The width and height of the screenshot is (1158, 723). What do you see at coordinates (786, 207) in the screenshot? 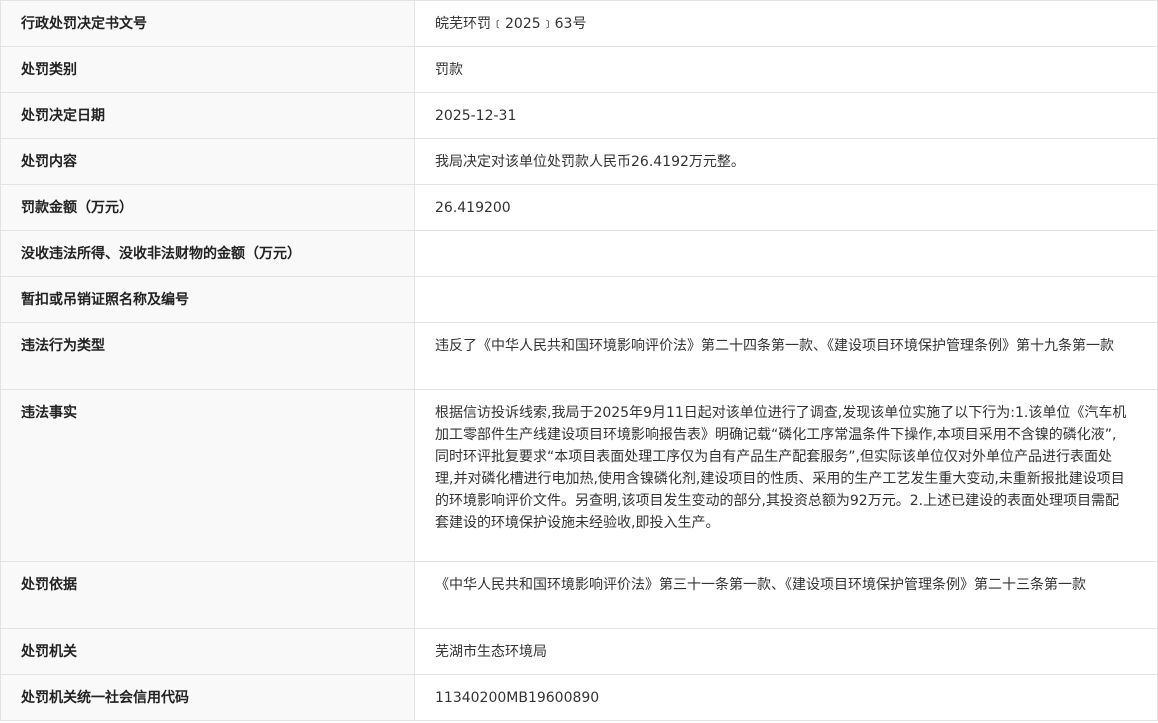
I see `field-value: 26.419200` at bounding box center [786, 207].